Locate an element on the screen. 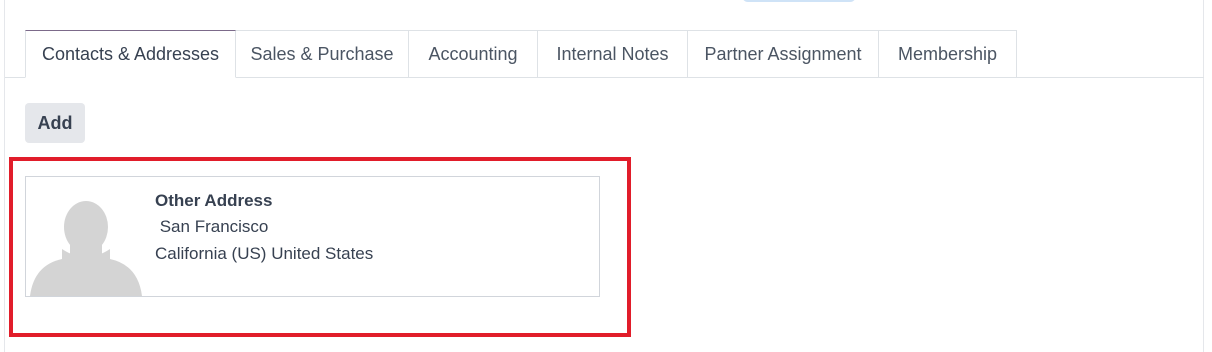 The width and height of the screenshot is (1212, 352). tab-contacts-addresses: Contacts & Addresses is located at coordinates (130, 54).